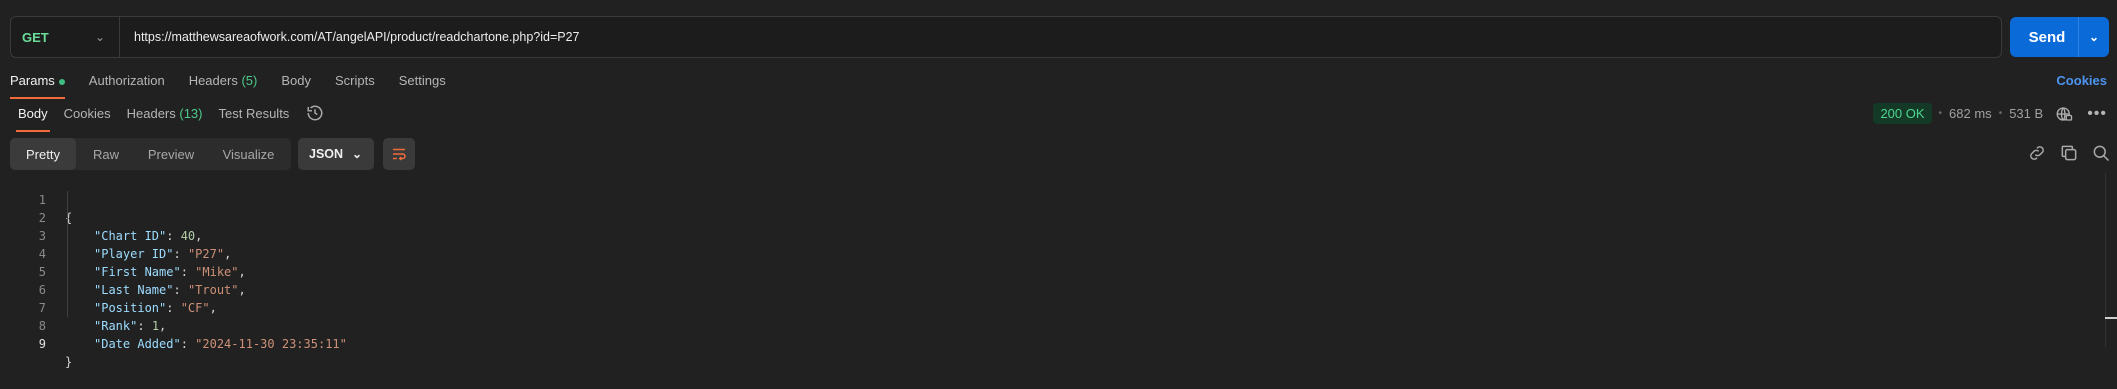 The height and width of the screenshot is (389, 2117). Describe the element at coordinates (249, 80) in the screenshot. I see `tab-headers-count: (5)` at that location.